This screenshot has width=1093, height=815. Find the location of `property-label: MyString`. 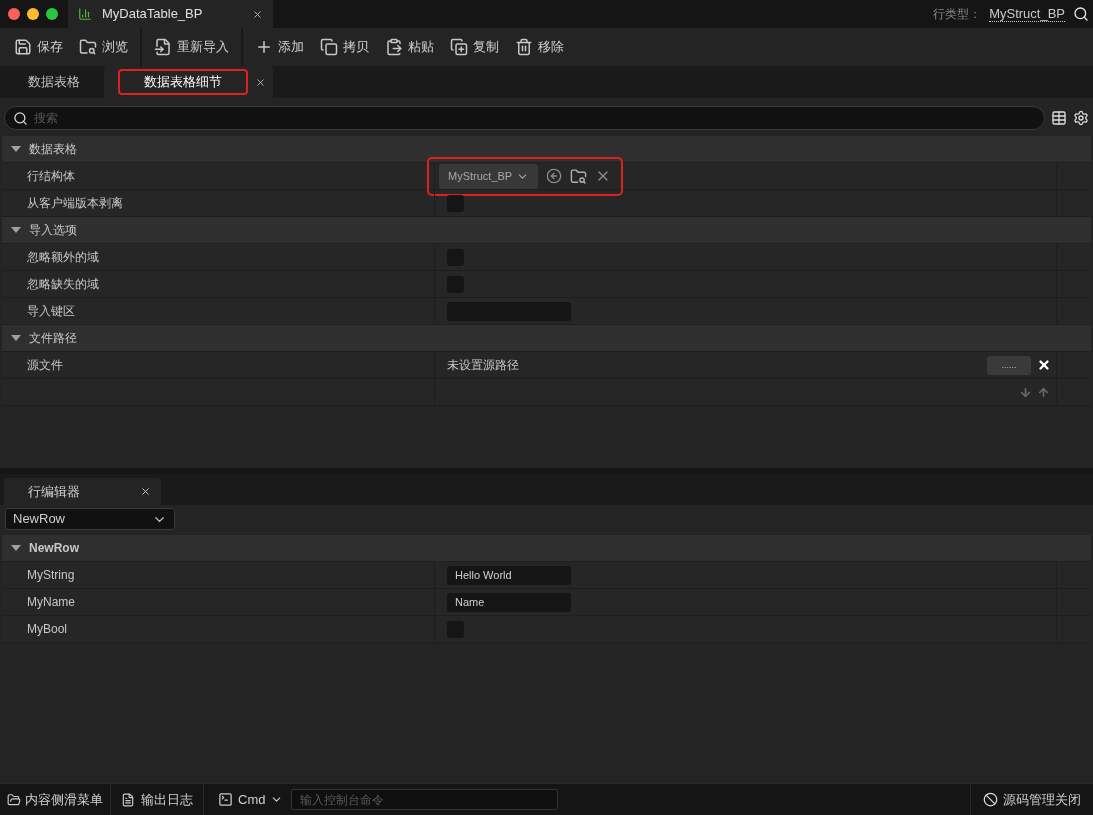

property-label: MyString is located at coordinates (51, 575).